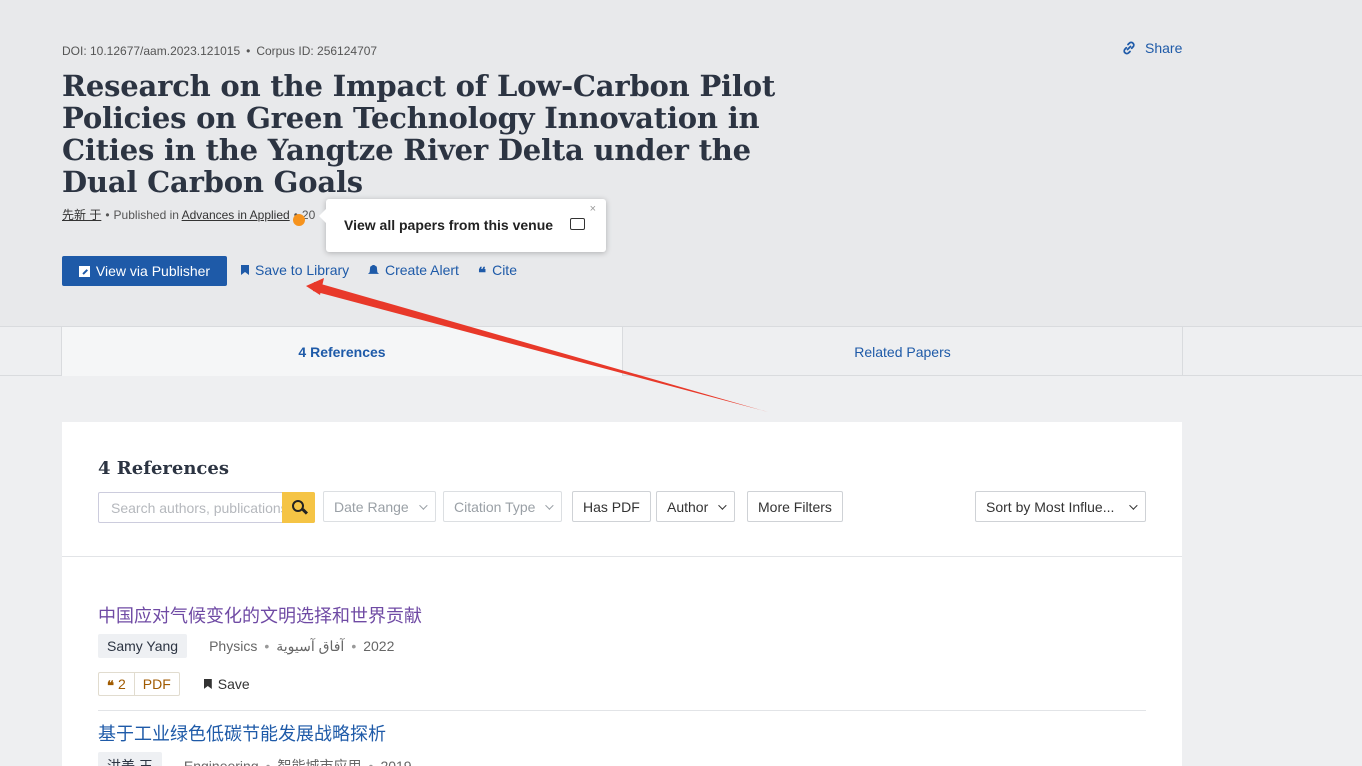  What do you see at coordinates (226, 684) in the screenshot?
I see `save-button: Save` at bounding box center [226, 684].